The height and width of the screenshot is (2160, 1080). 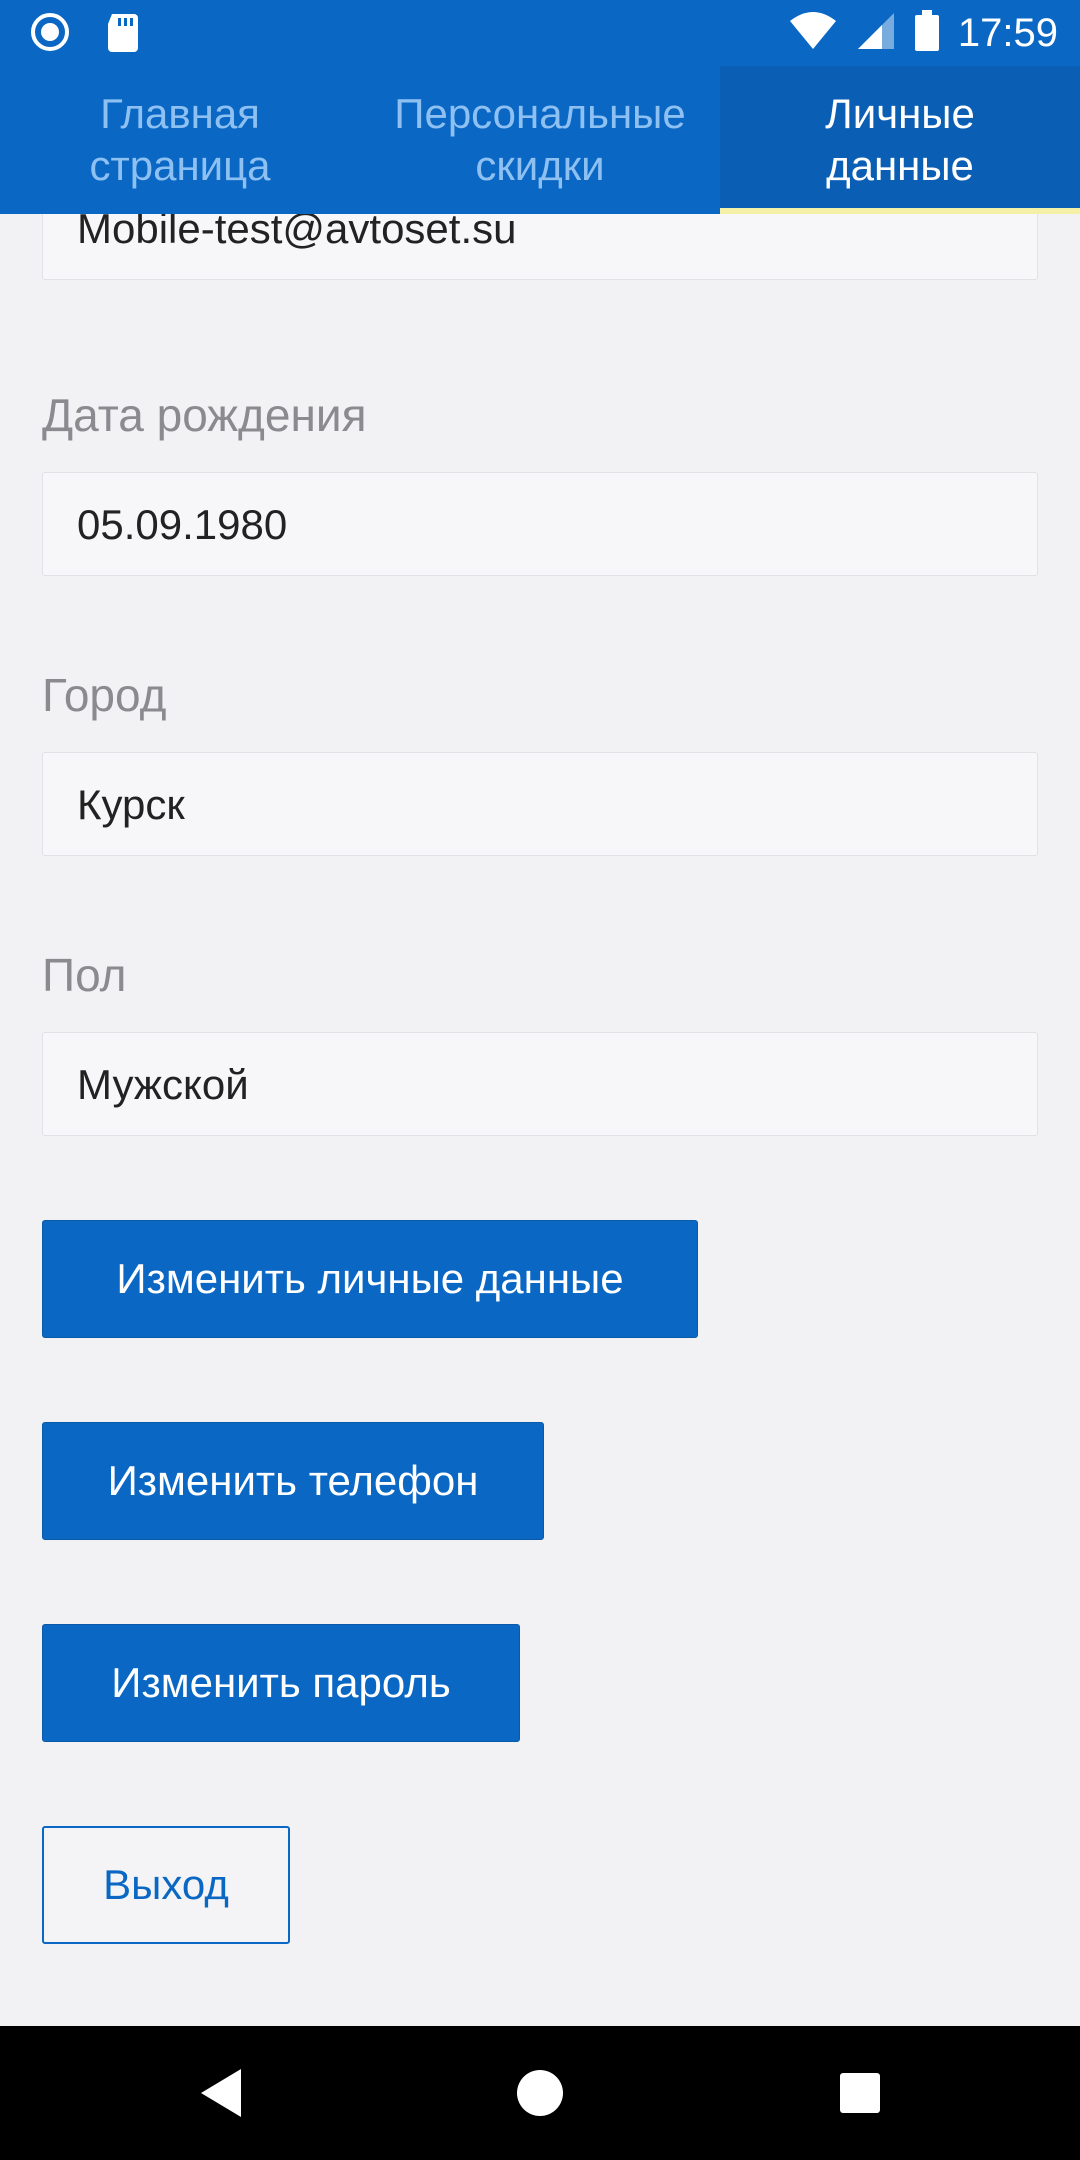 What do you see at coordinates (281, 1683) in the screenshot?
I see `edit-password-button: Изменить пароль` at bounding box center [281, 1683].